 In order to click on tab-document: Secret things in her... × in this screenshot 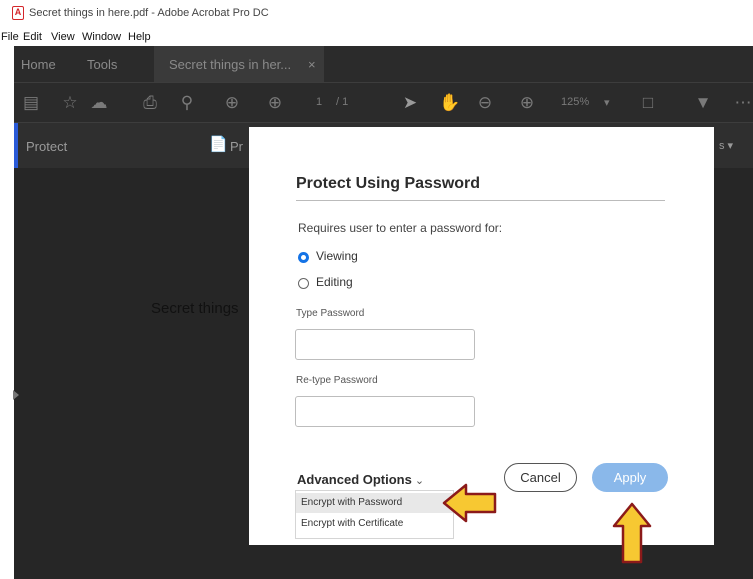, I will do `click(239, 64)`.